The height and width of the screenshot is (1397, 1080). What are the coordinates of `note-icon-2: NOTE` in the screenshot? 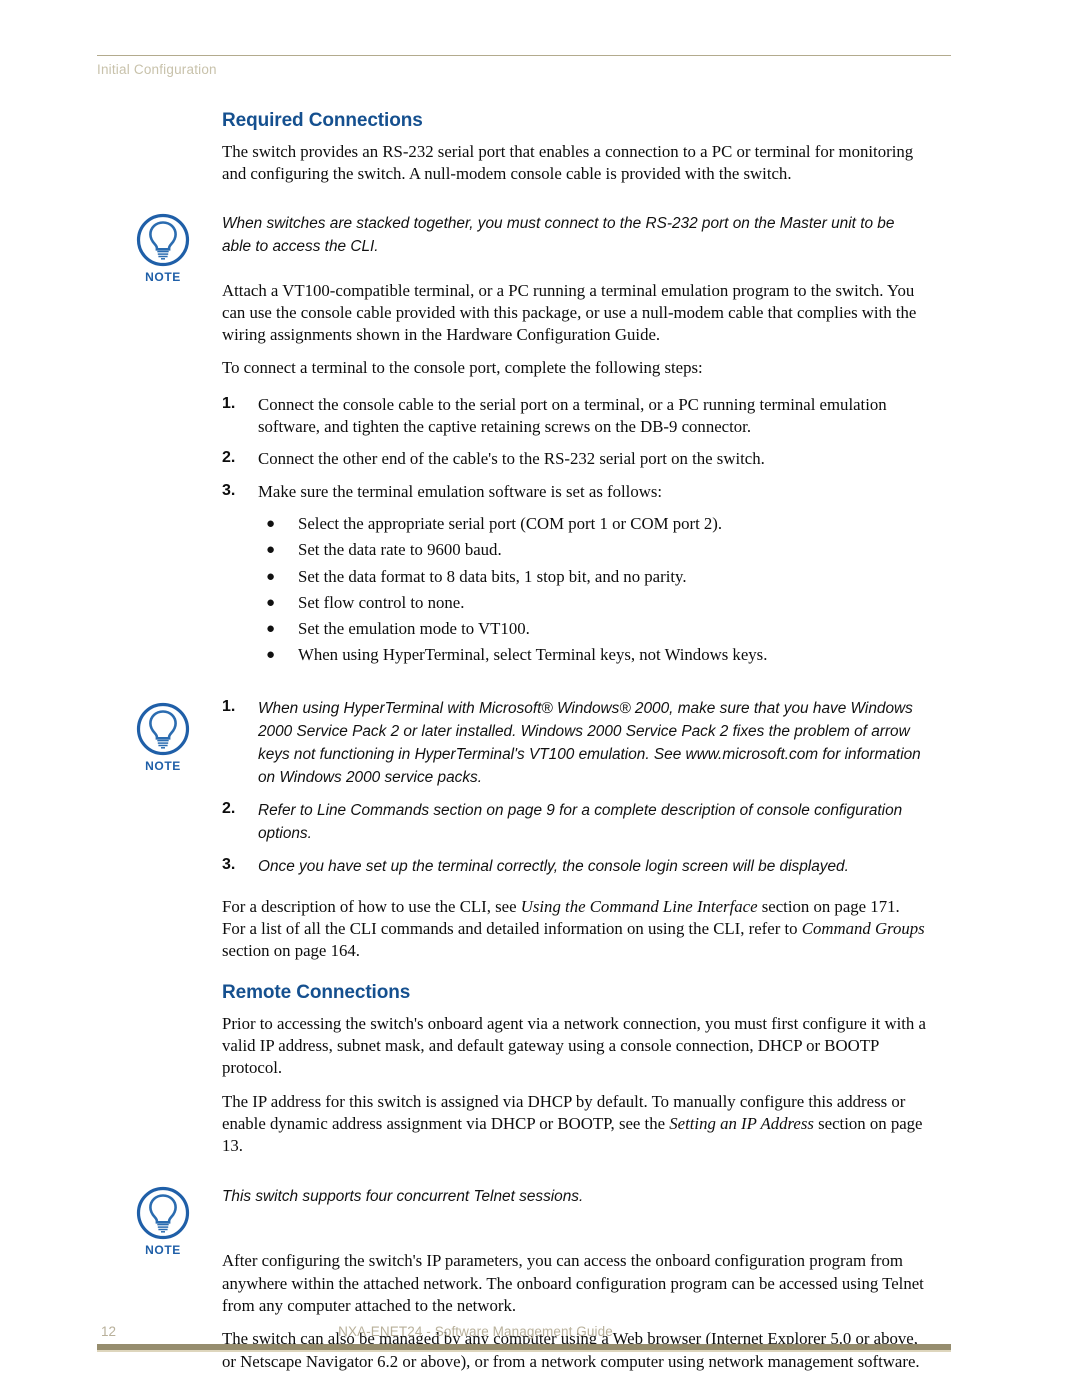 It's located at (163, 737).